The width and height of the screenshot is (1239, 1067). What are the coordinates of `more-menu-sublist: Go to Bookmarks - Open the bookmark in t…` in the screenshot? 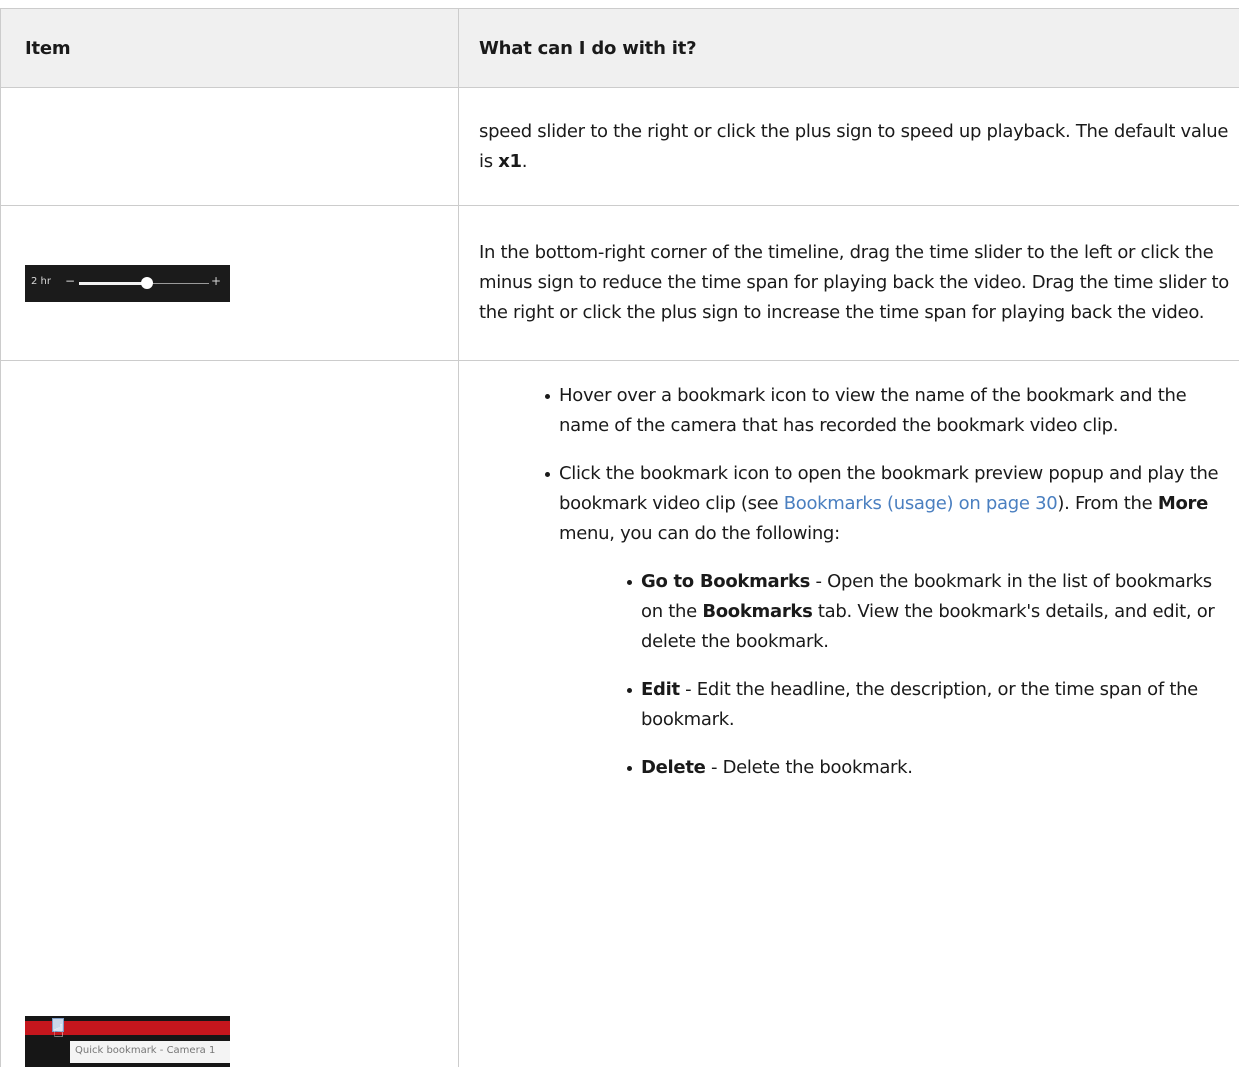 It's located at (889, 675).